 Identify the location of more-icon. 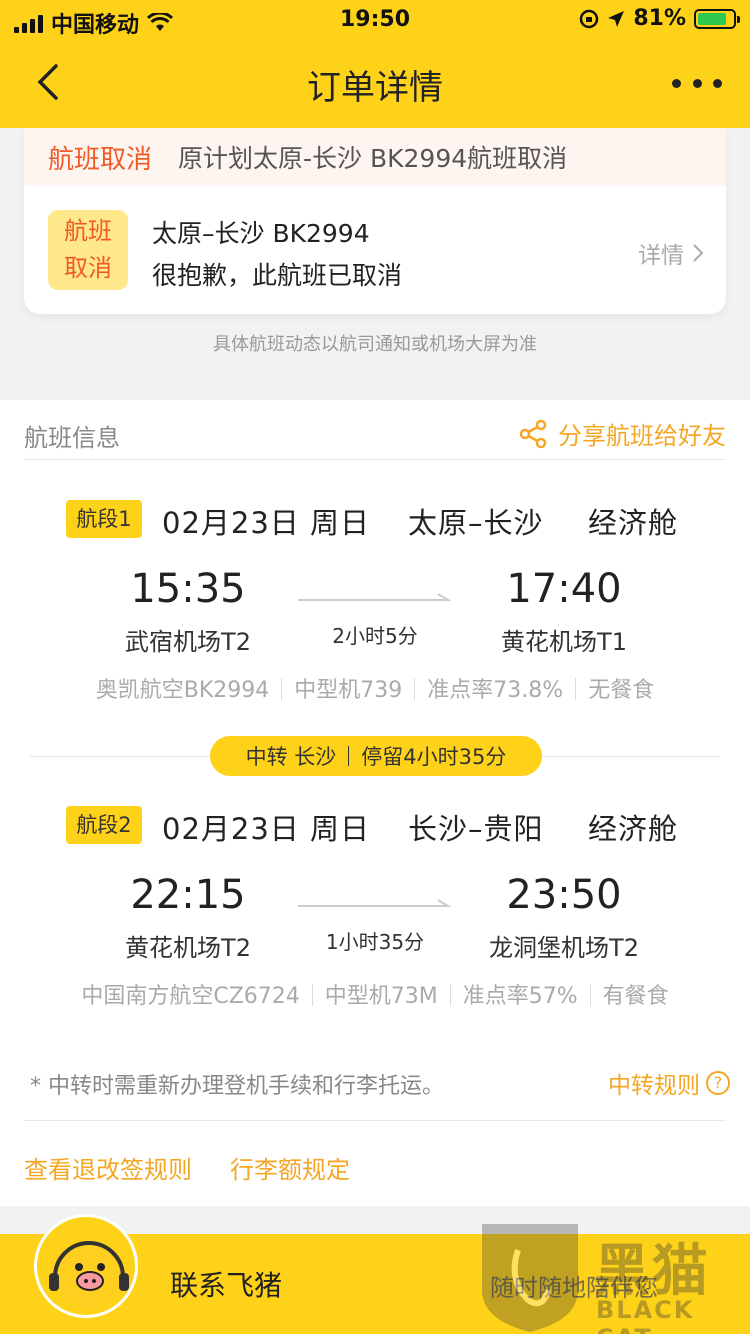
(697, 83).